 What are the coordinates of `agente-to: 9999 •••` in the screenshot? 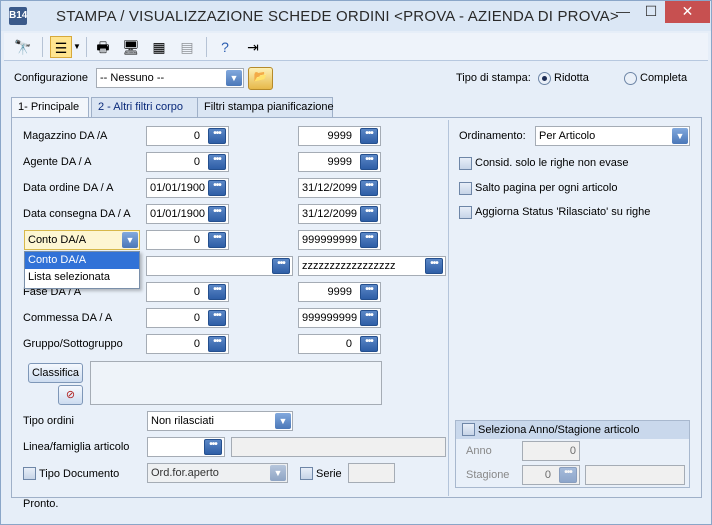 It's located at (339, 162).